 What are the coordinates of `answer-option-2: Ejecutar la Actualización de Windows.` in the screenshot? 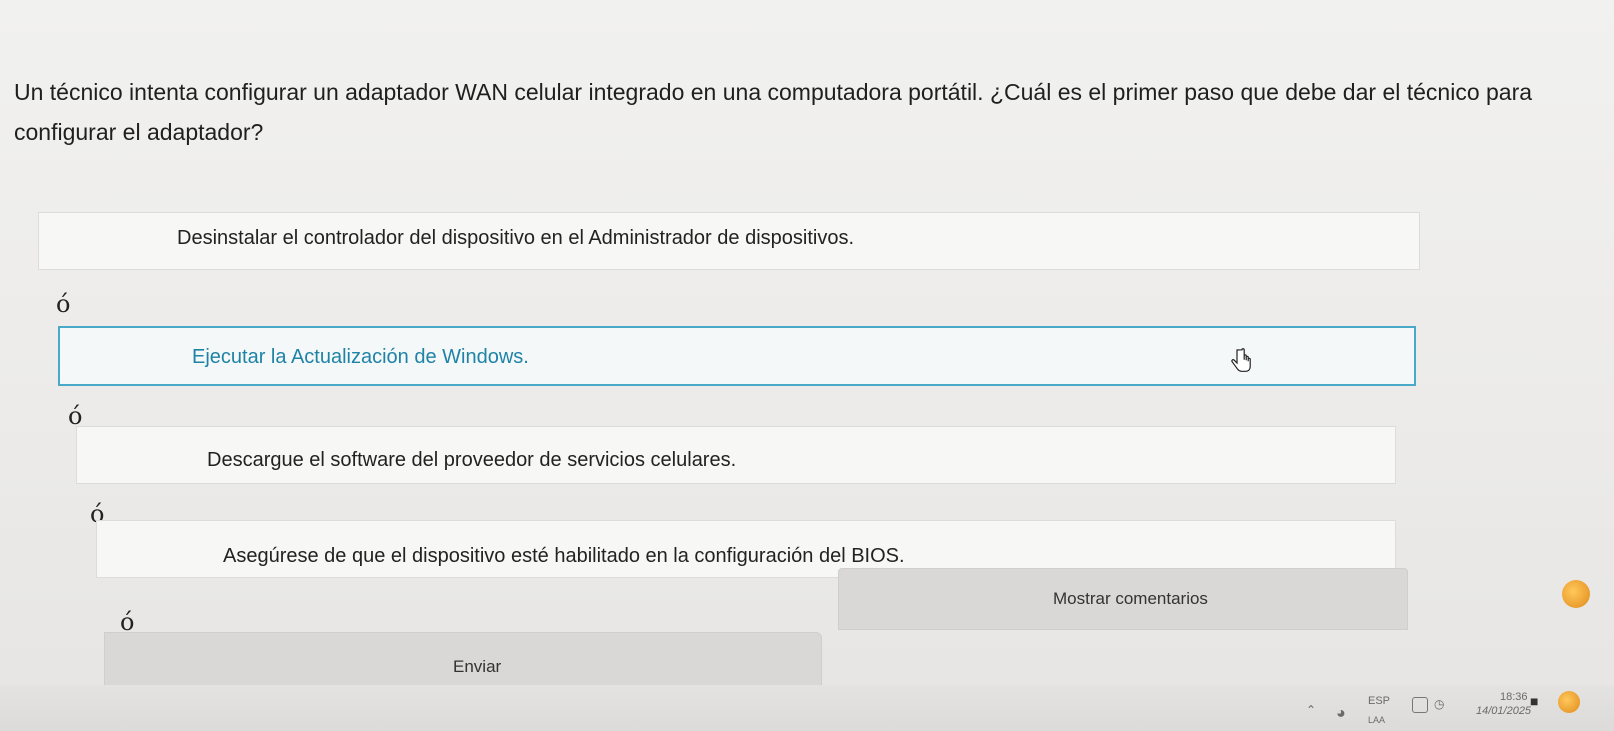 It's located at (737, 356).